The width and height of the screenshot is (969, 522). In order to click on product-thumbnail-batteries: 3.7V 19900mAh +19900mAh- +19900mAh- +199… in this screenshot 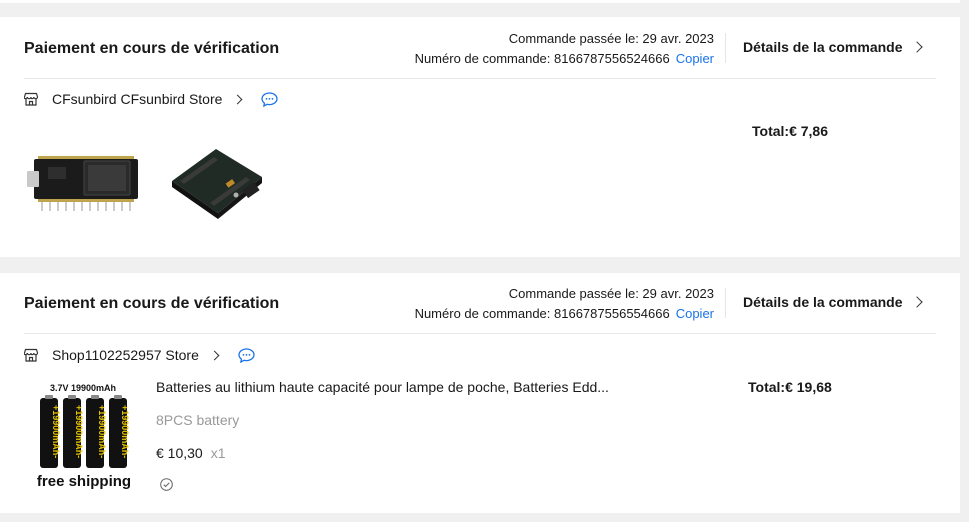, I will do `click(84, 438)`.